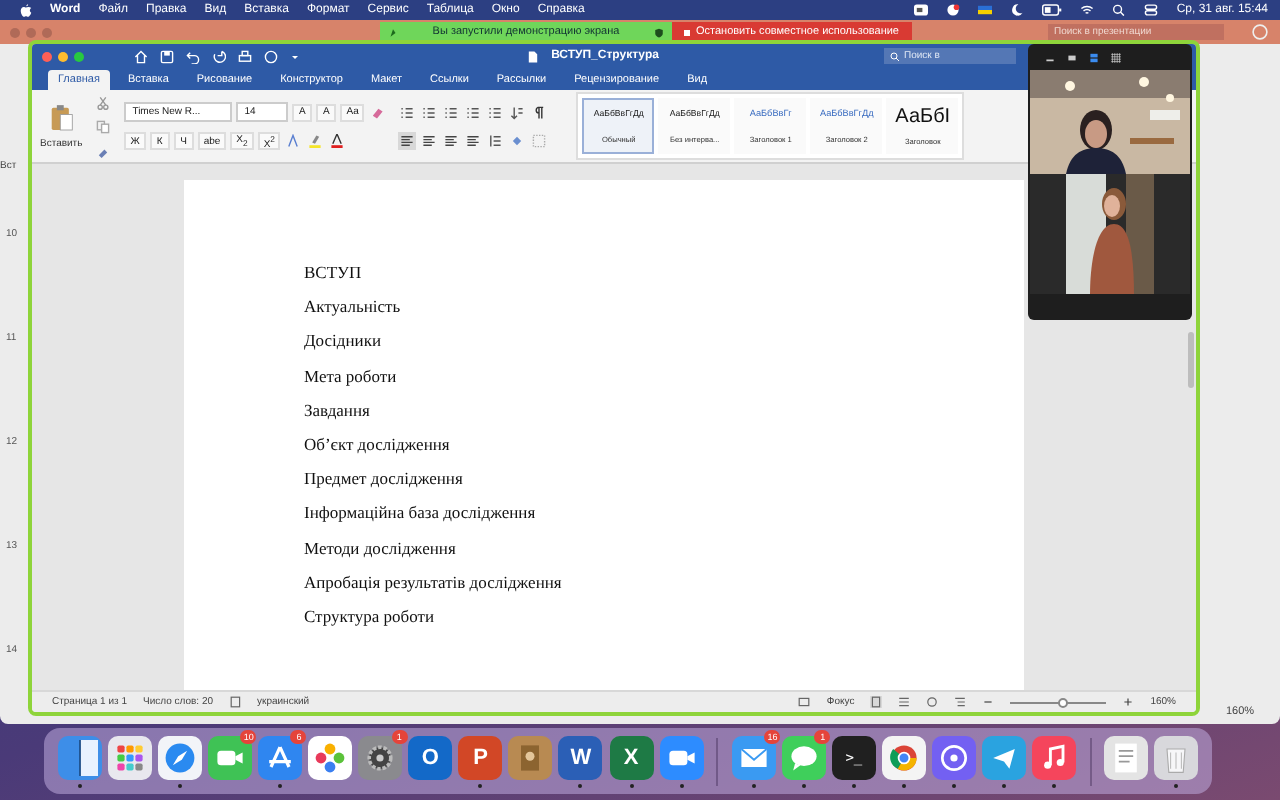  What do you see at coordinates (179, 757) in the screenshot?
I see `compass-icon` at bounding box center [179, 757].